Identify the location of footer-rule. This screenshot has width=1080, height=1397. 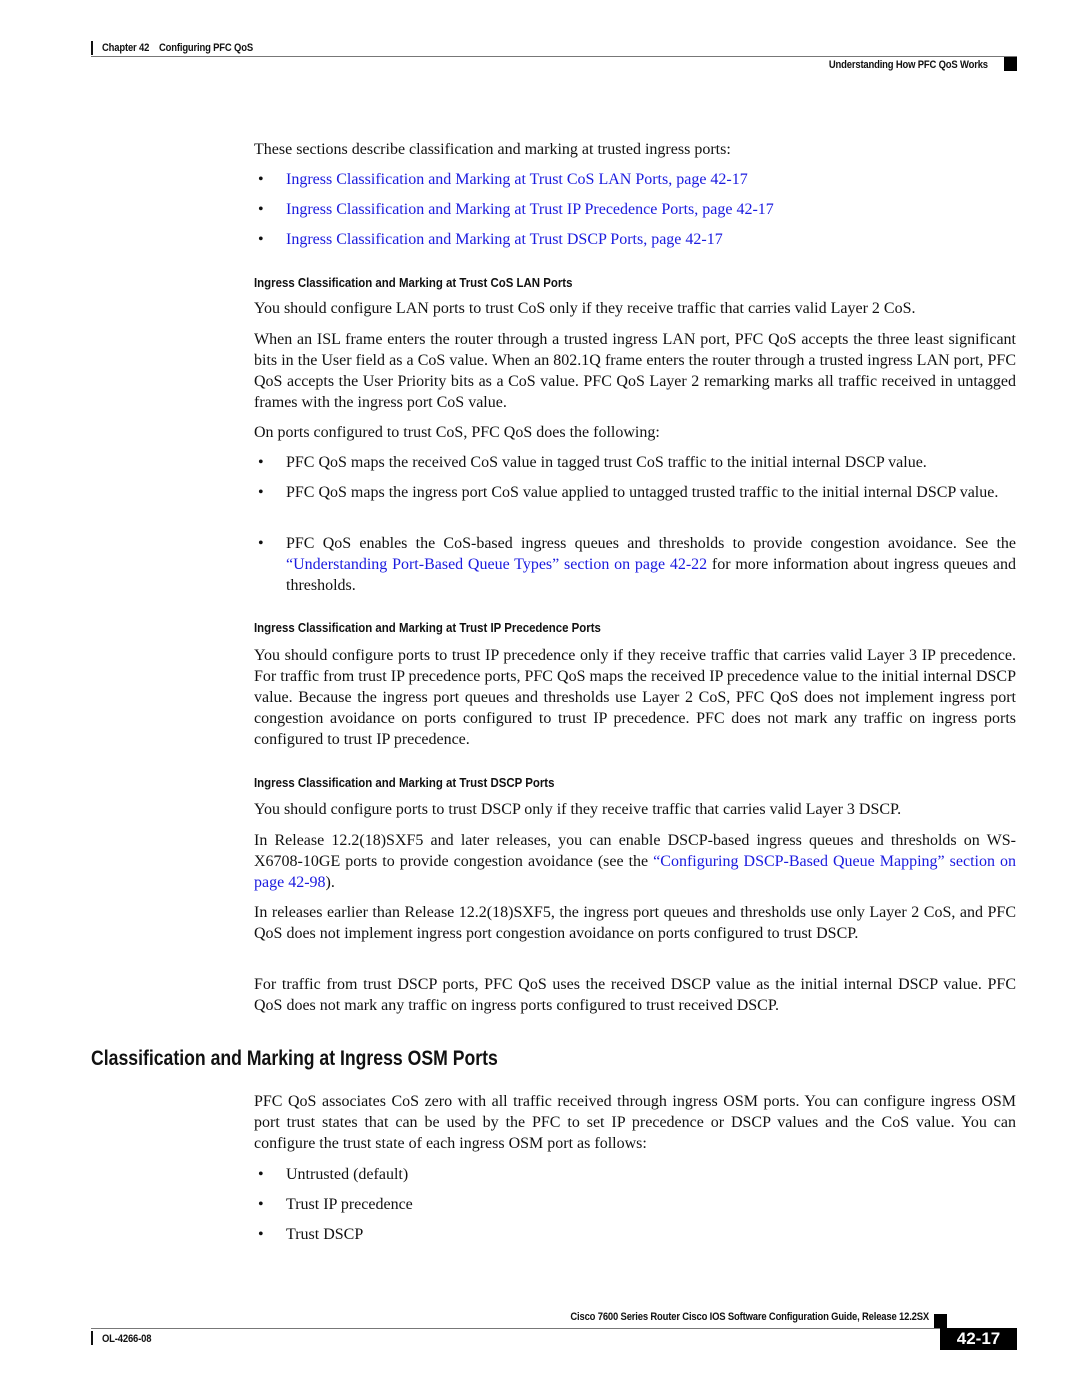
(516, 1328).